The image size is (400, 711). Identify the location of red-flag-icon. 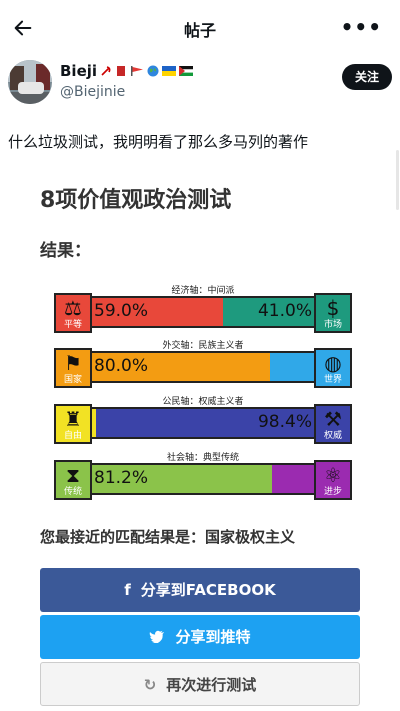
(137, 71).